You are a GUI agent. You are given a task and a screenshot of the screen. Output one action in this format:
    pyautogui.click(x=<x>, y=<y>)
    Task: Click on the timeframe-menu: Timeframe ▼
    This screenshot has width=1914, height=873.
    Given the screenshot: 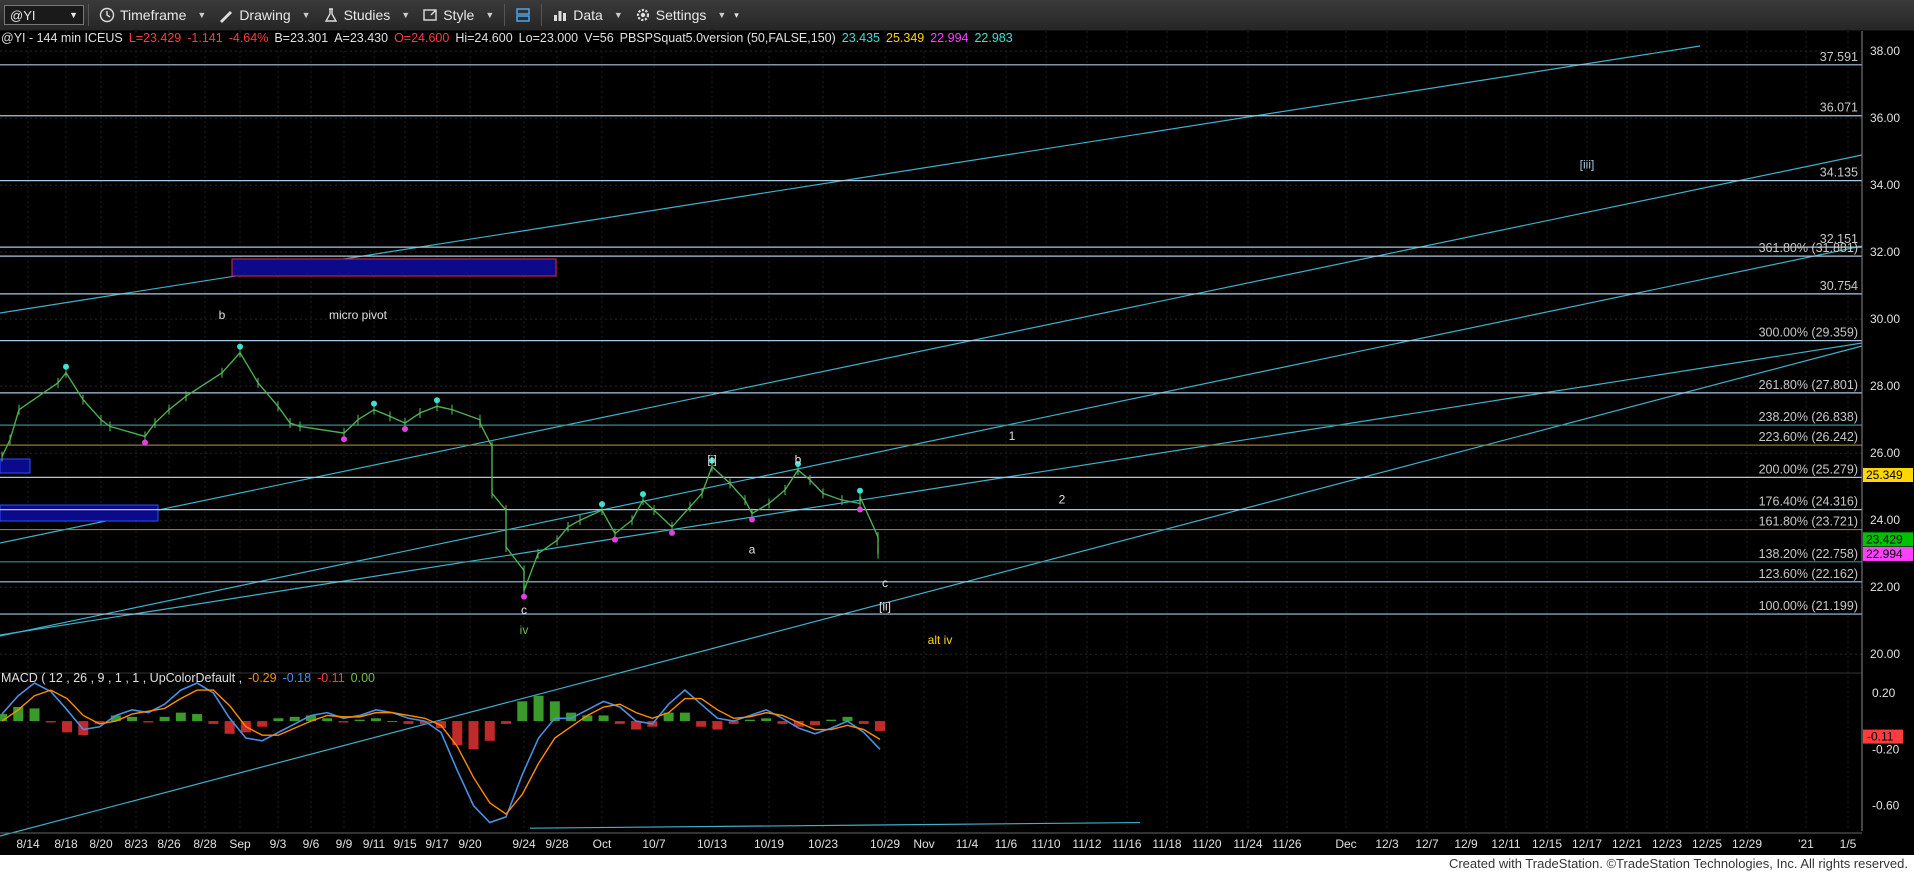 What is the action you would take?
    pyautogui.click(x=152, y=15)
    